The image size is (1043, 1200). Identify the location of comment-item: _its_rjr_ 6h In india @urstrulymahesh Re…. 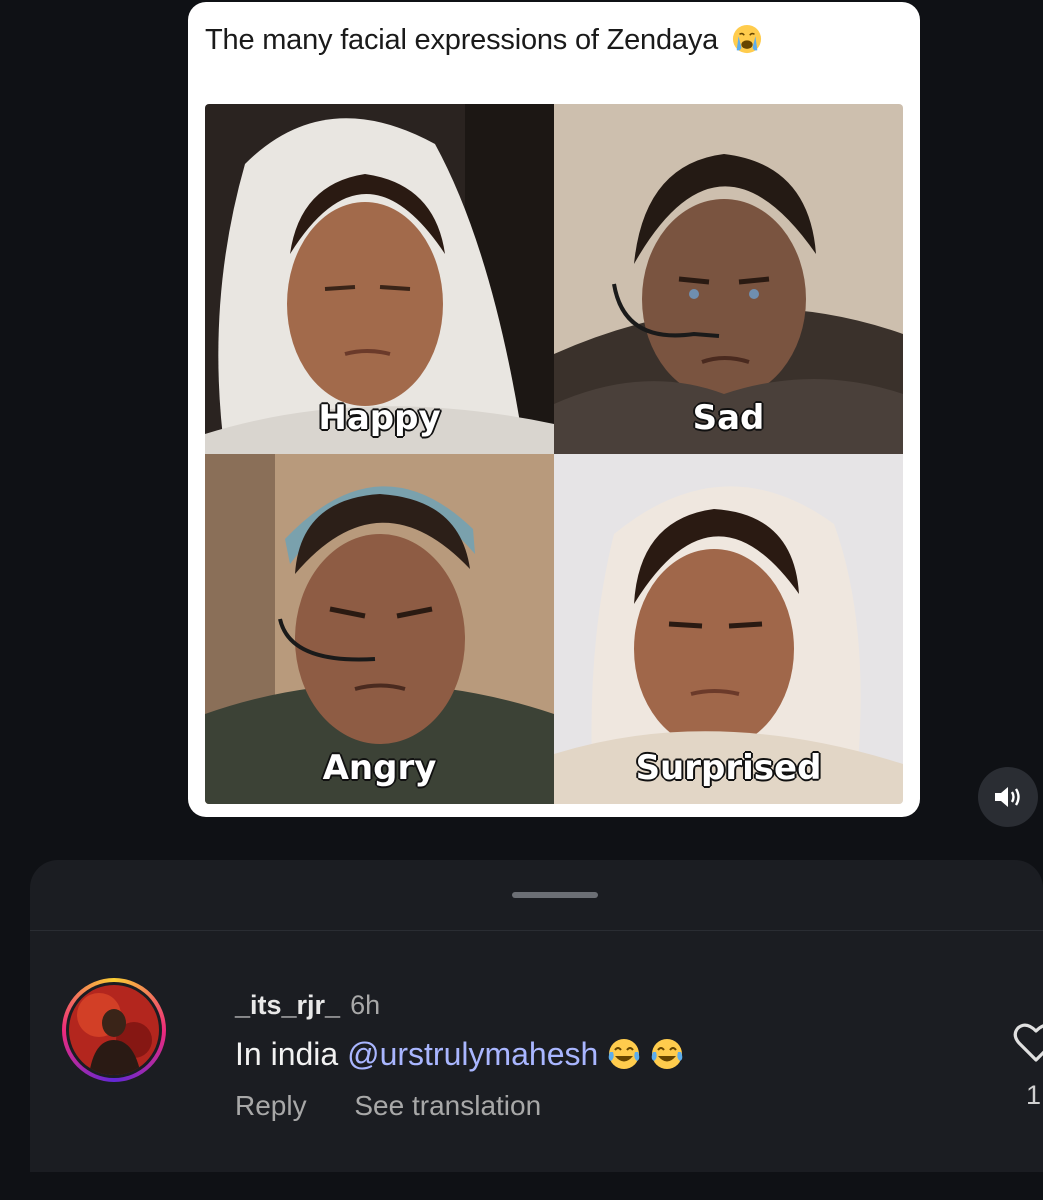
(552, 1058).